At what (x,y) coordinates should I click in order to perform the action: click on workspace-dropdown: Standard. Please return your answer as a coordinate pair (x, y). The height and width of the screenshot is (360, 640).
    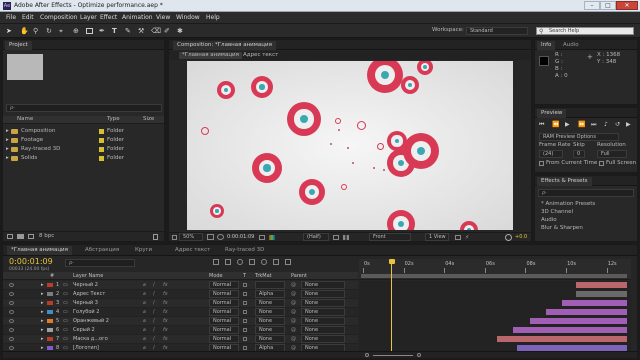
    Looking at the image, I should click on (497, 31).